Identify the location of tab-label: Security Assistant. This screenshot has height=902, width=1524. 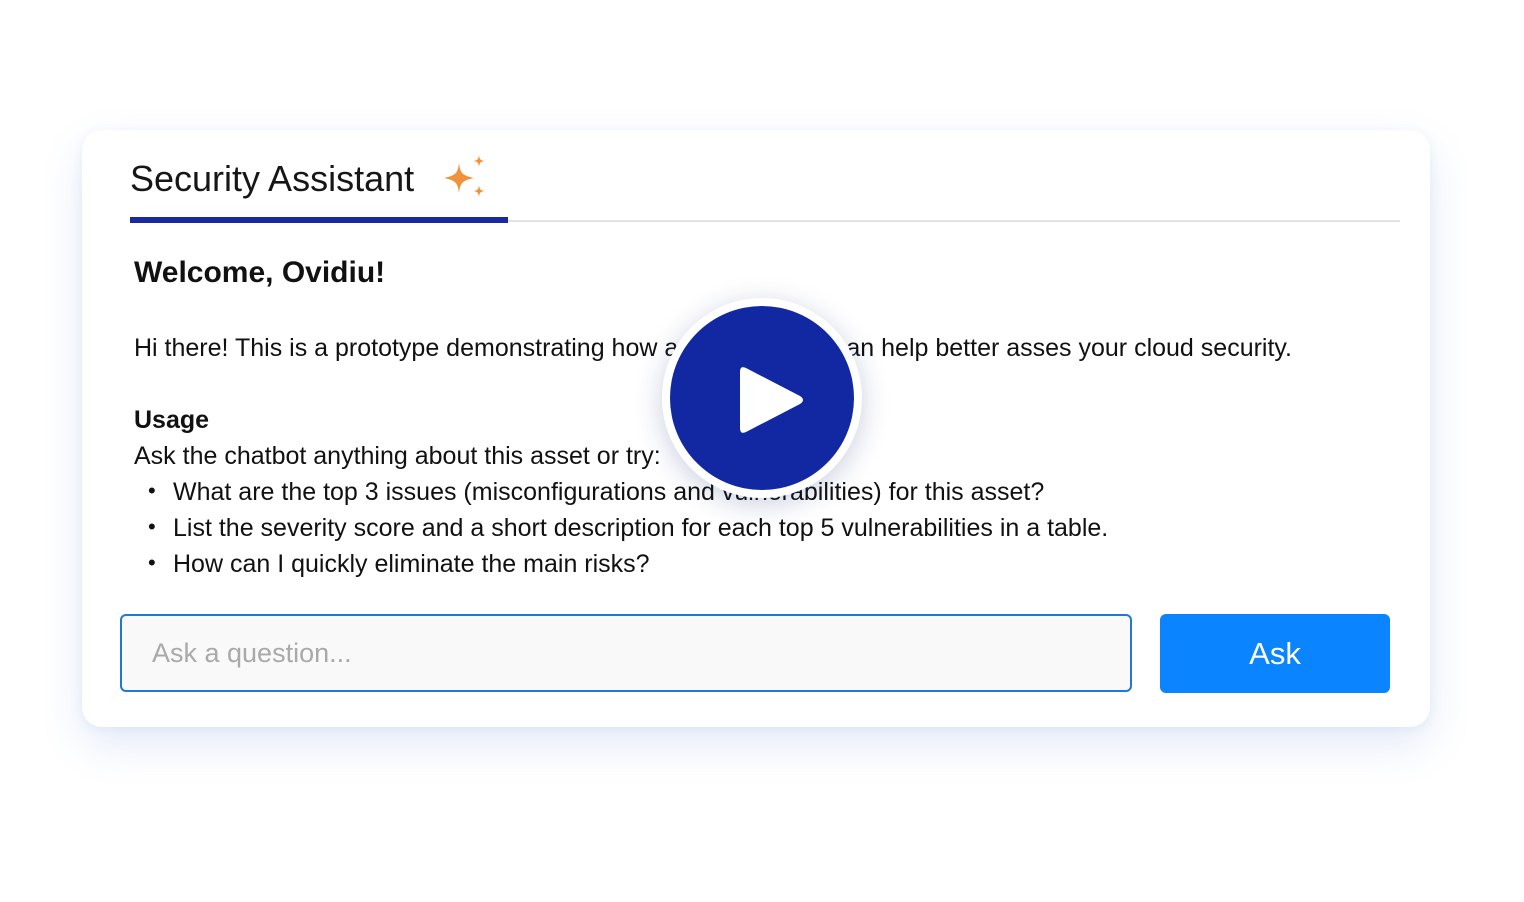
(272, 178).